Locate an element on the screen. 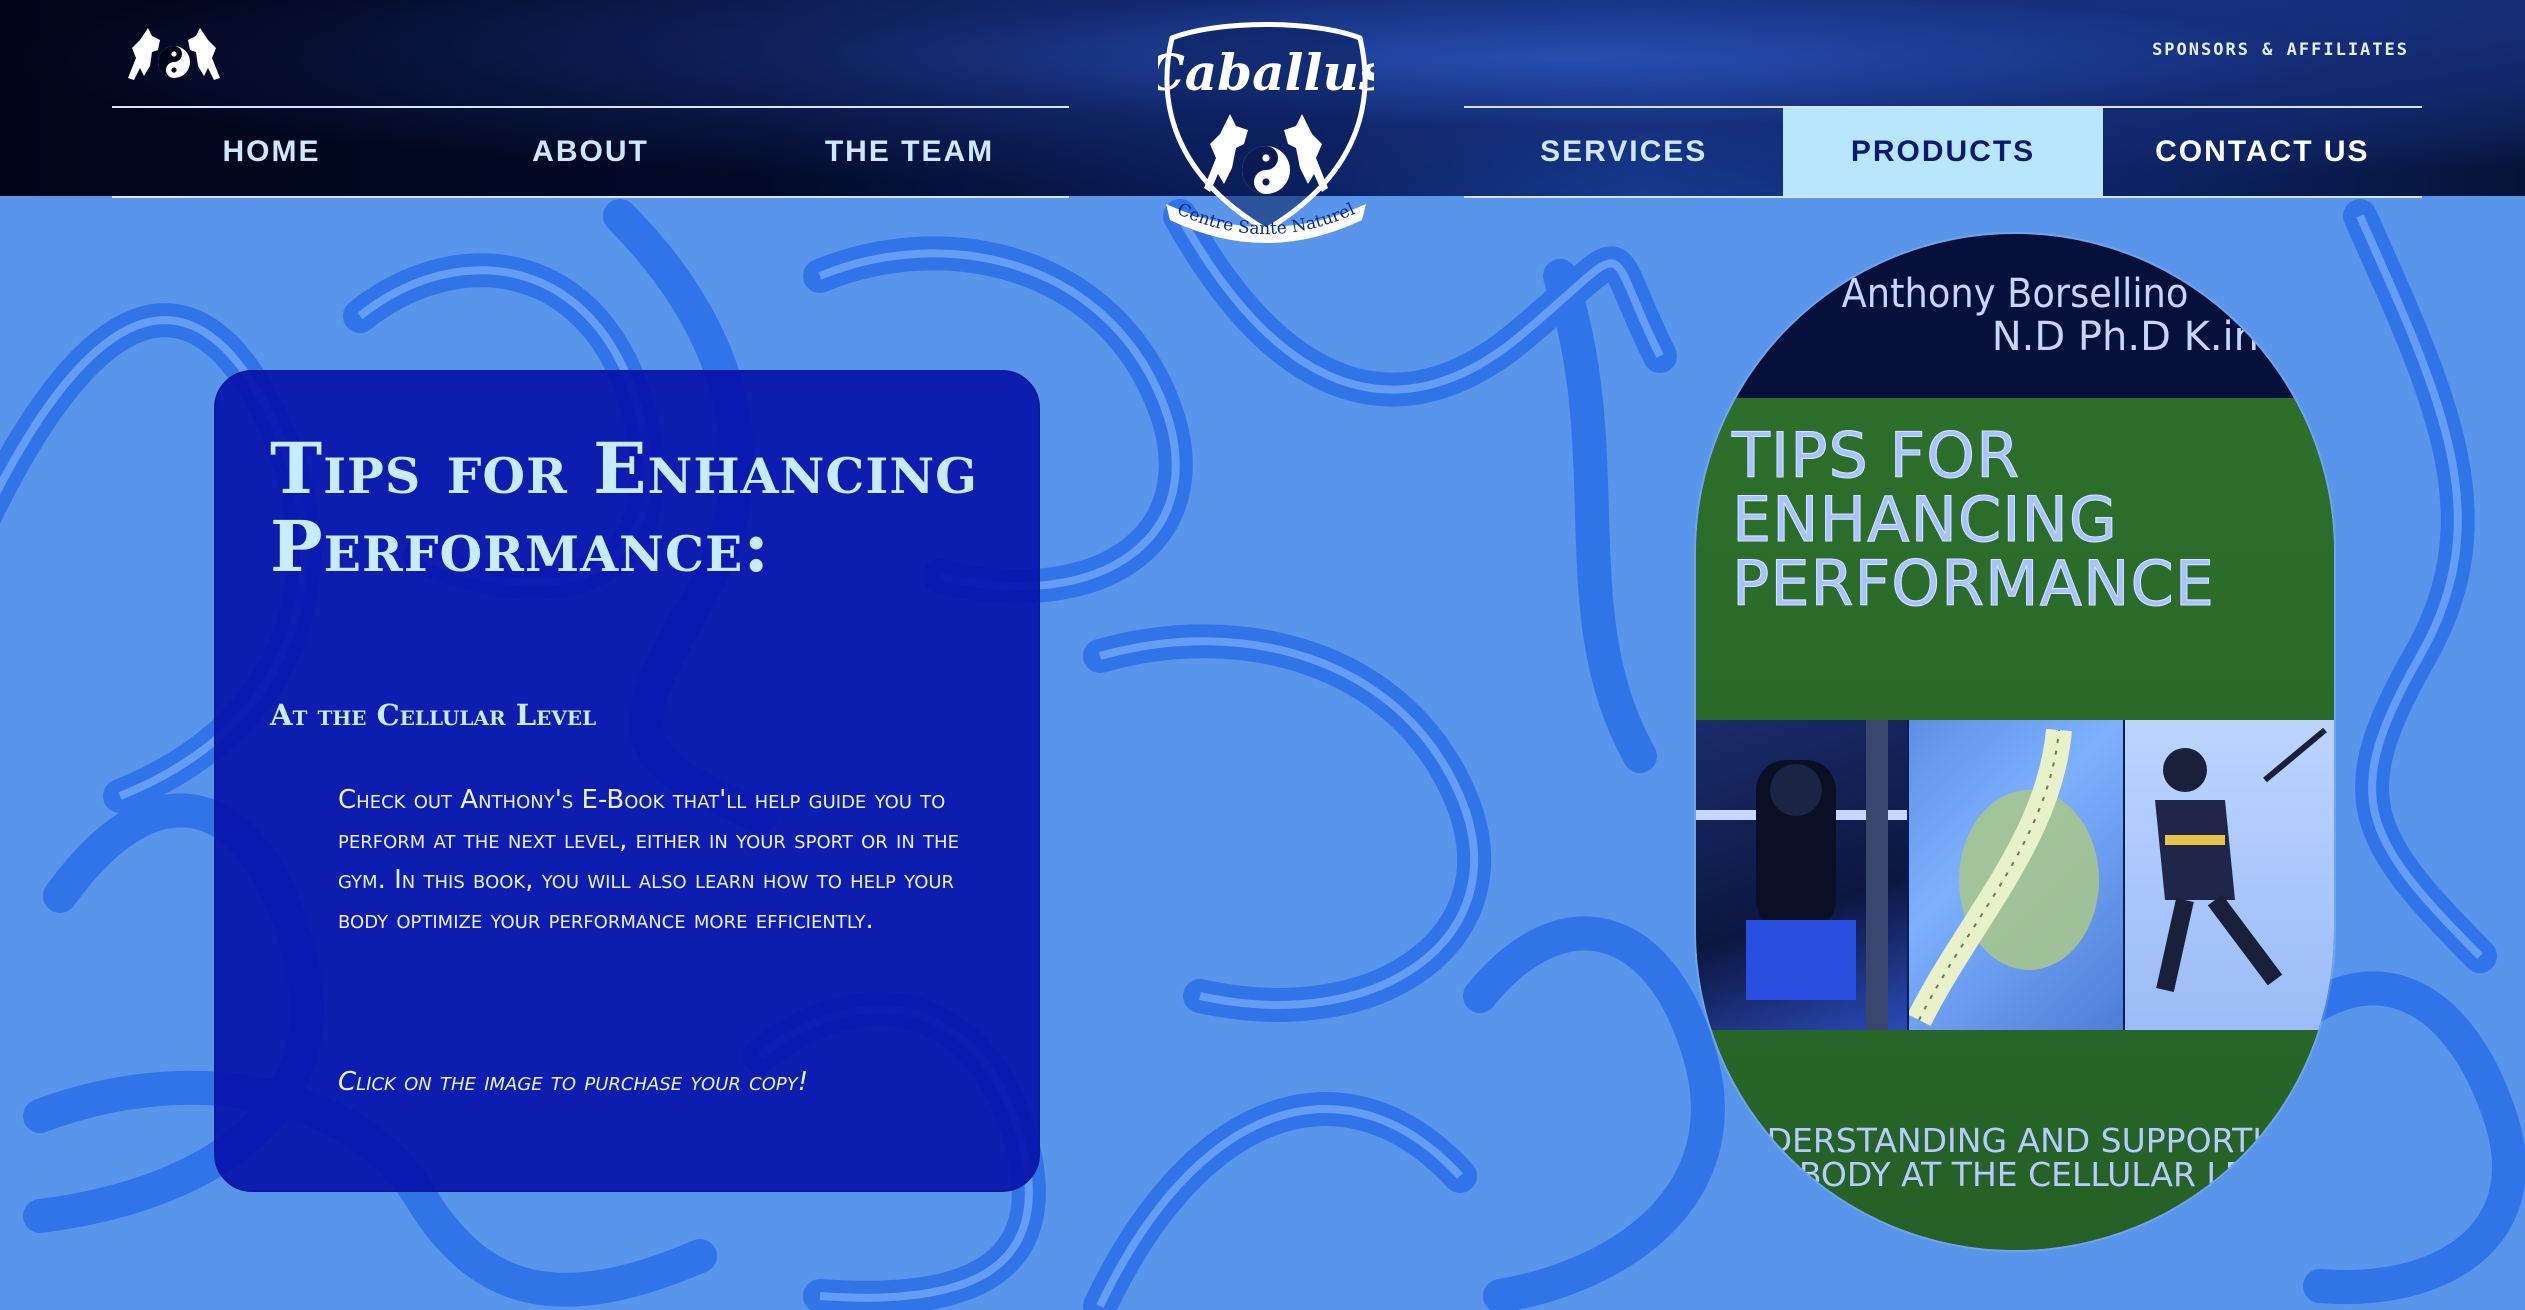 The image size is (2525, 1310). nav-item-products: PRODUCTS is located at coordinates (1943, 152).